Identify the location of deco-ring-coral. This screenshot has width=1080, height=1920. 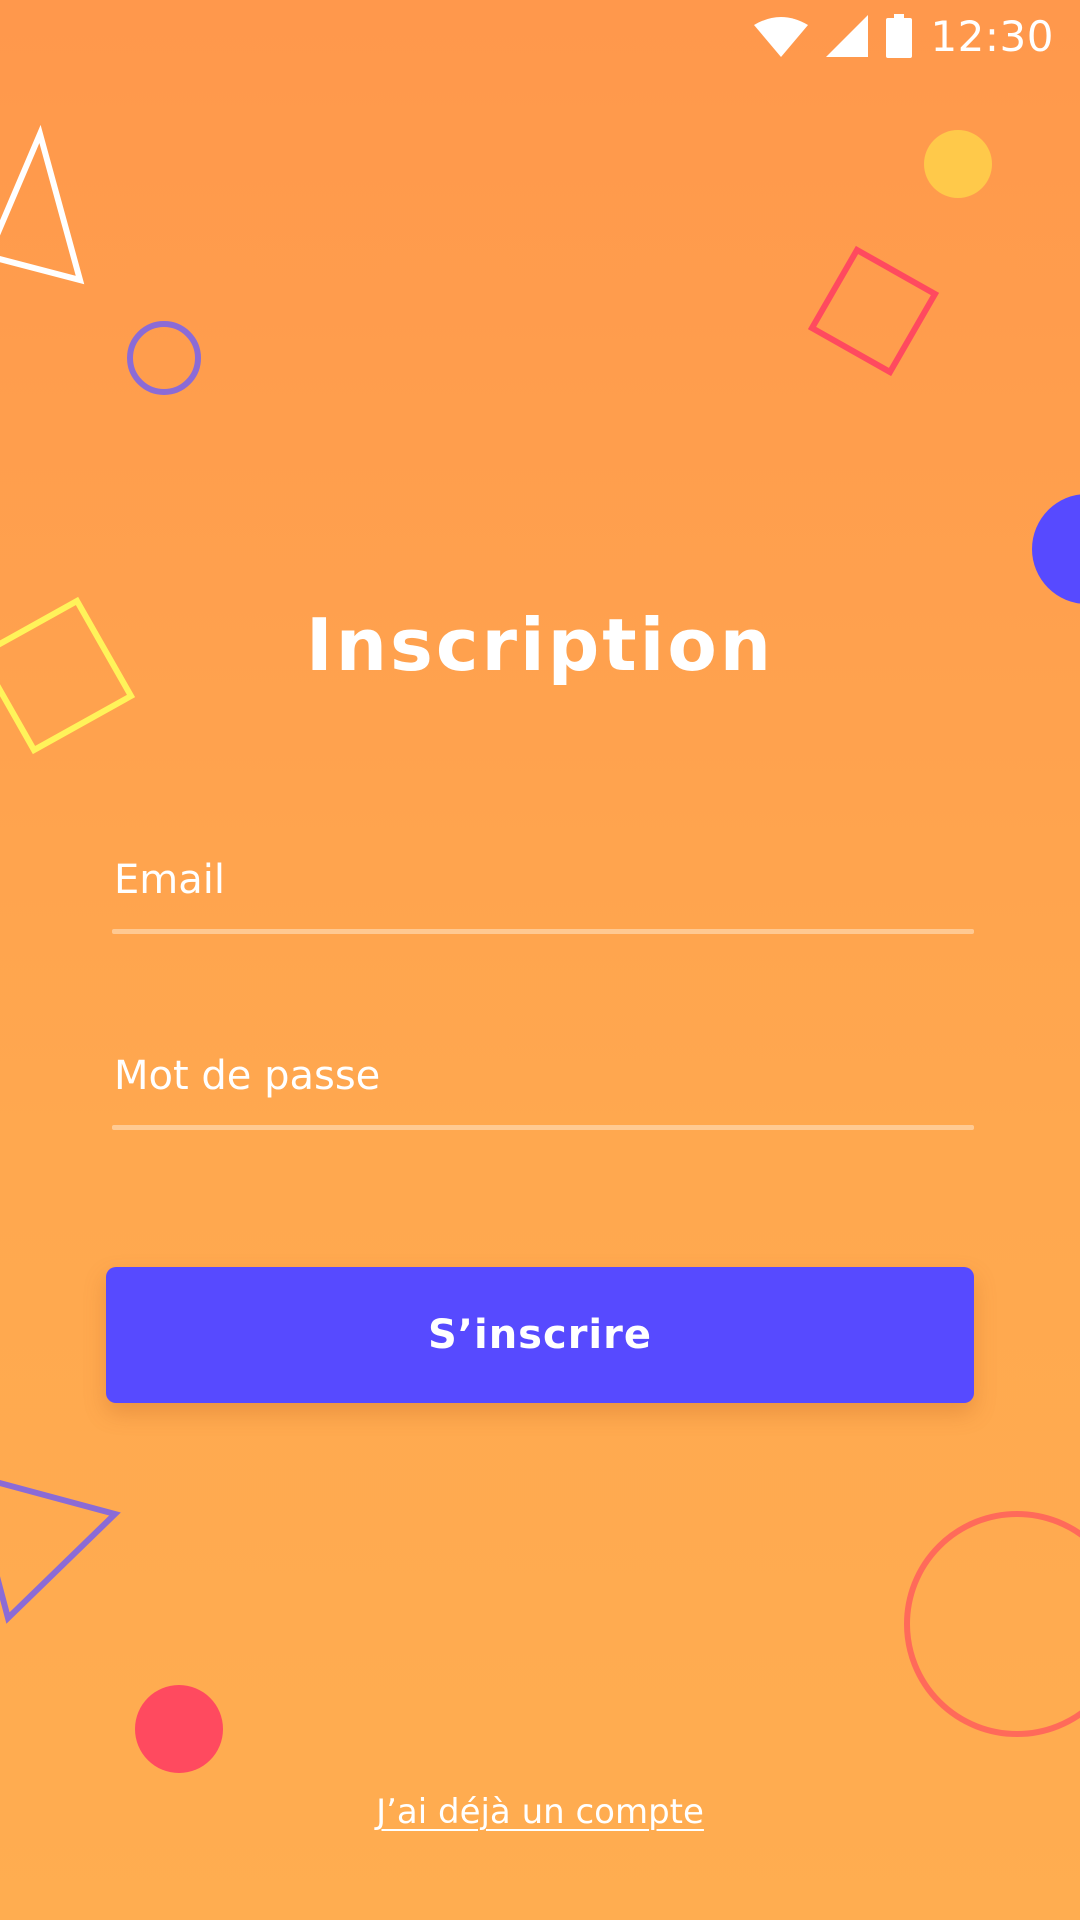
(992, 1624).